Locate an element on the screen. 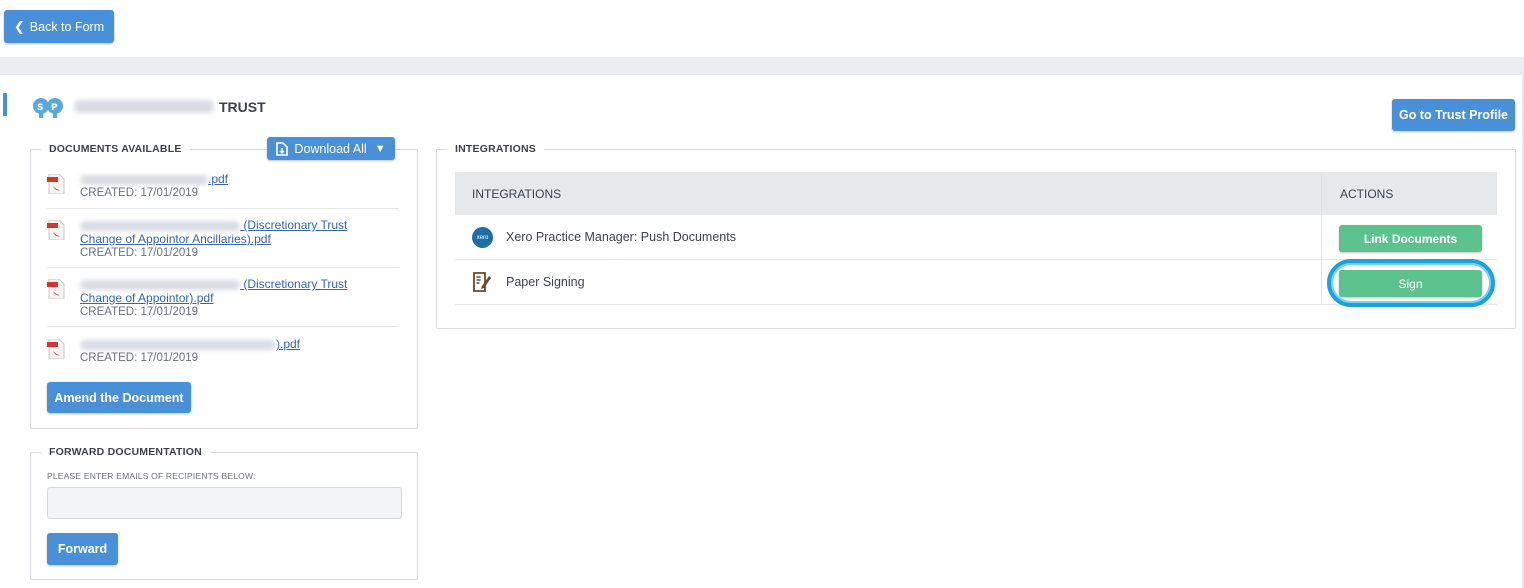 The width and height of the screenshot is (1524, 588). integration-name: Xero Practice Manager: Push Documents is located at coordinates (621, 237).